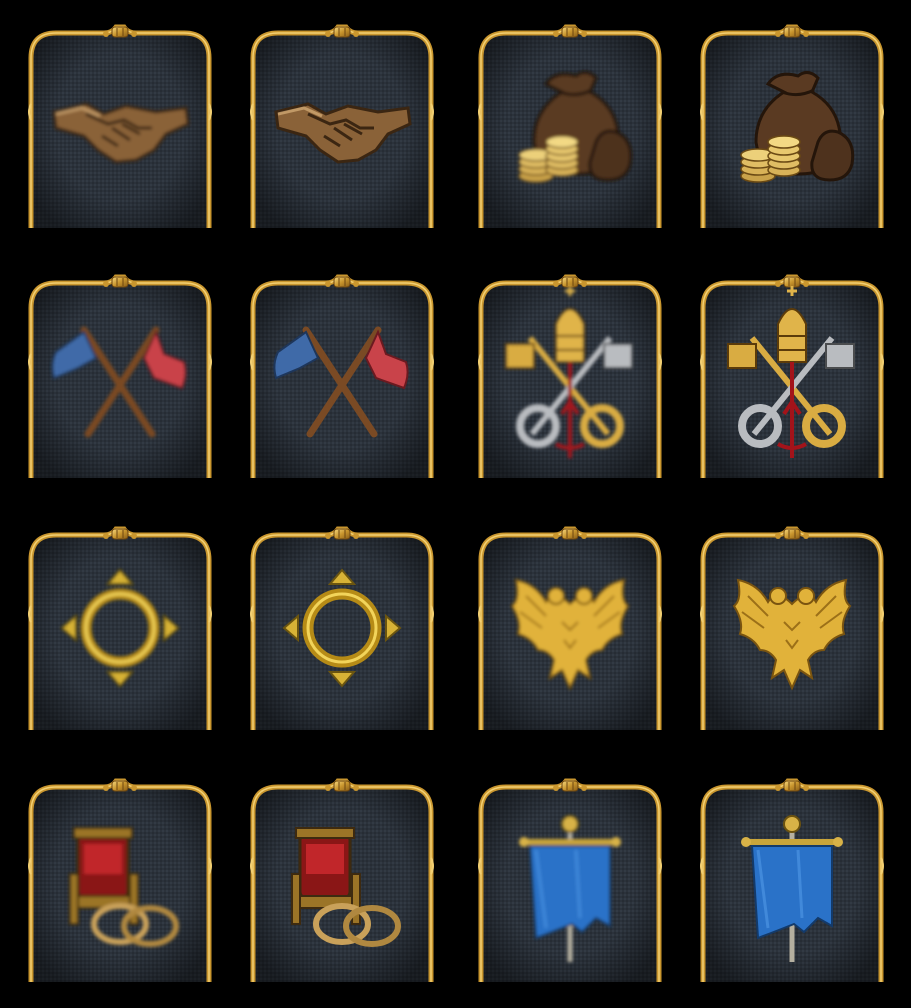 This screenshot has width=911, height=1008. What do you see at coordinates (792, 126) in the screenshot?
I see `tile-money-bags-sharp` at bounding box center [792, 126].